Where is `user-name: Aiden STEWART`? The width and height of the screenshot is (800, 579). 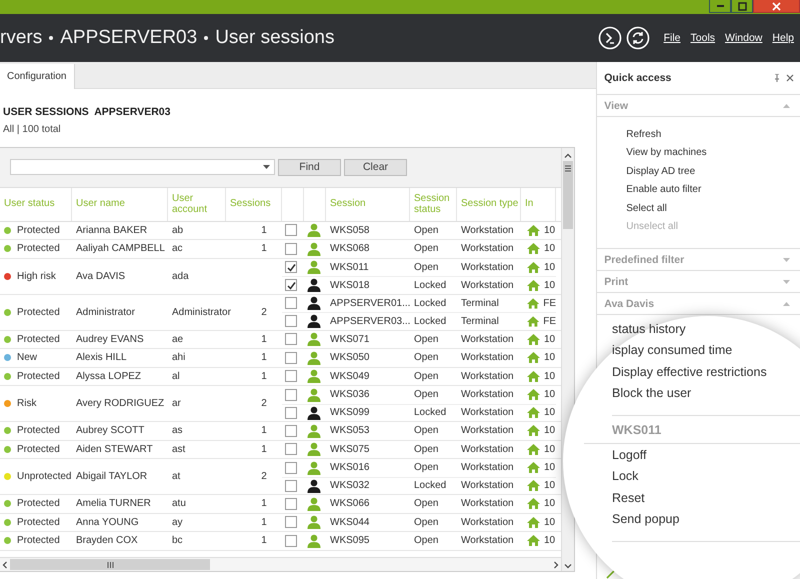
user-name: Aiden STEWART is located at coordinates (114, 449).